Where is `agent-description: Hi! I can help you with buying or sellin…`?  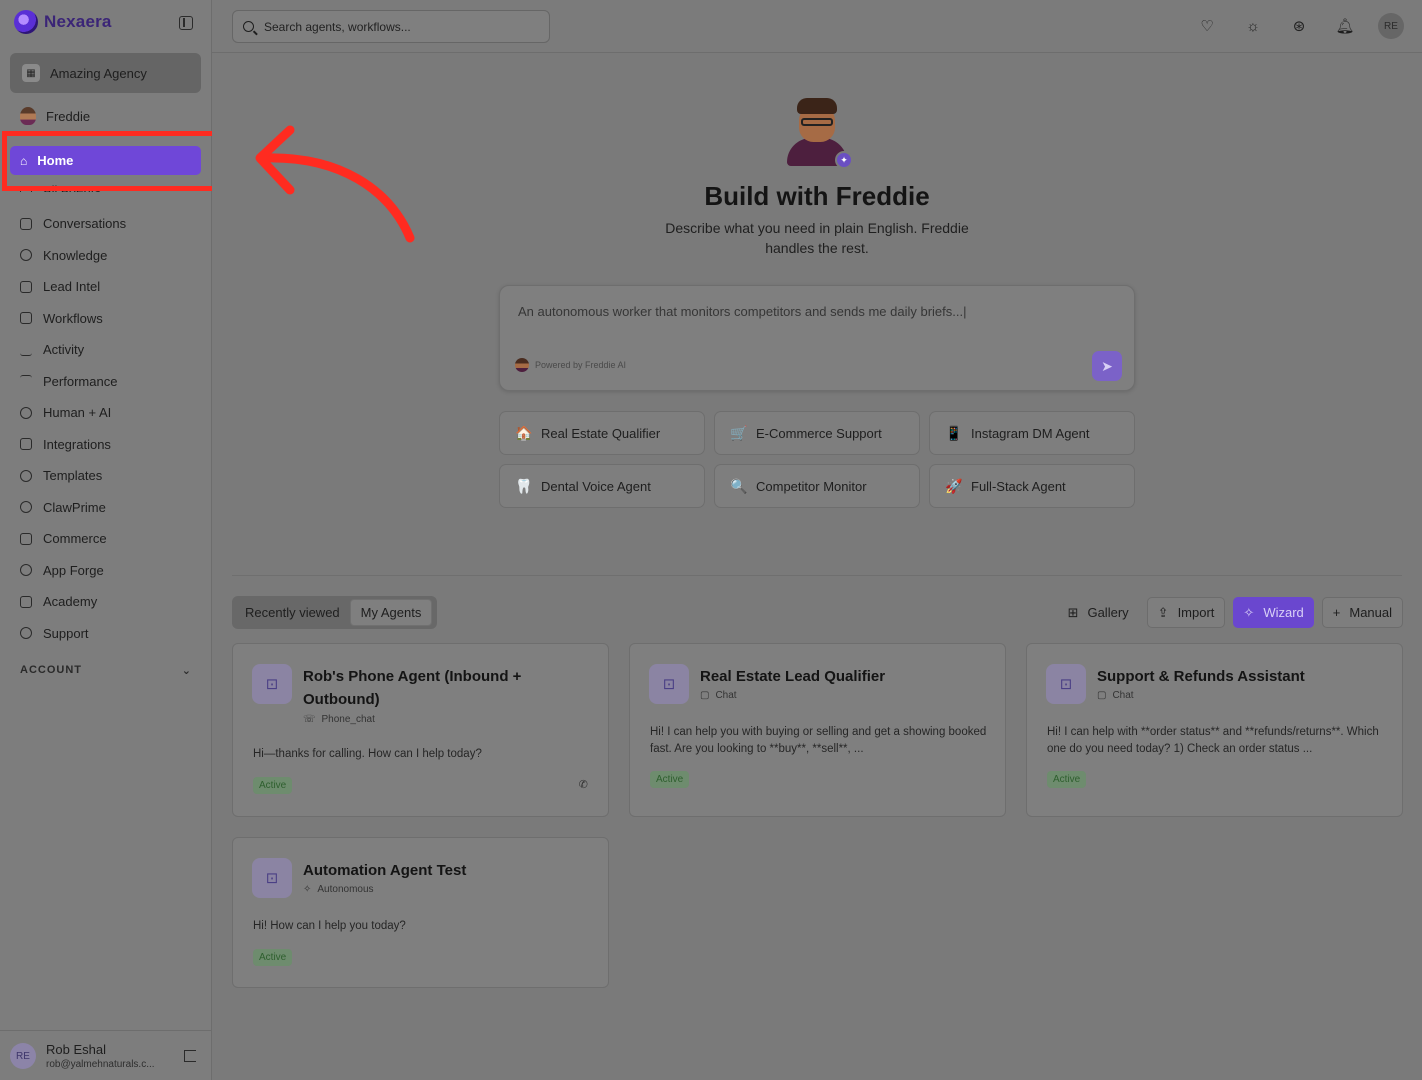 agent-description: Hi! I can help you with buying or sellin… is located at coordinates (818, 740).